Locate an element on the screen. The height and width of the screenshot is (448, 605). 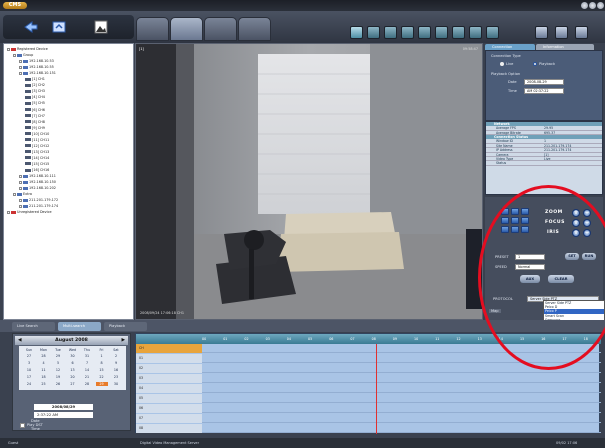
timeline-channel-label: 07 is located at coordinates (169, 418).